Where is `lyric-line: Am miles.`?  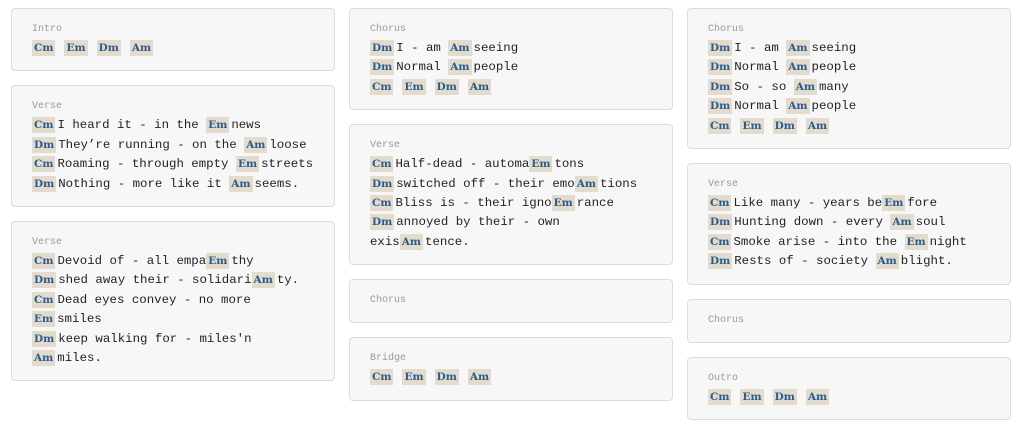
lyric-line: Am miles. is located at coordinates (174, 358).